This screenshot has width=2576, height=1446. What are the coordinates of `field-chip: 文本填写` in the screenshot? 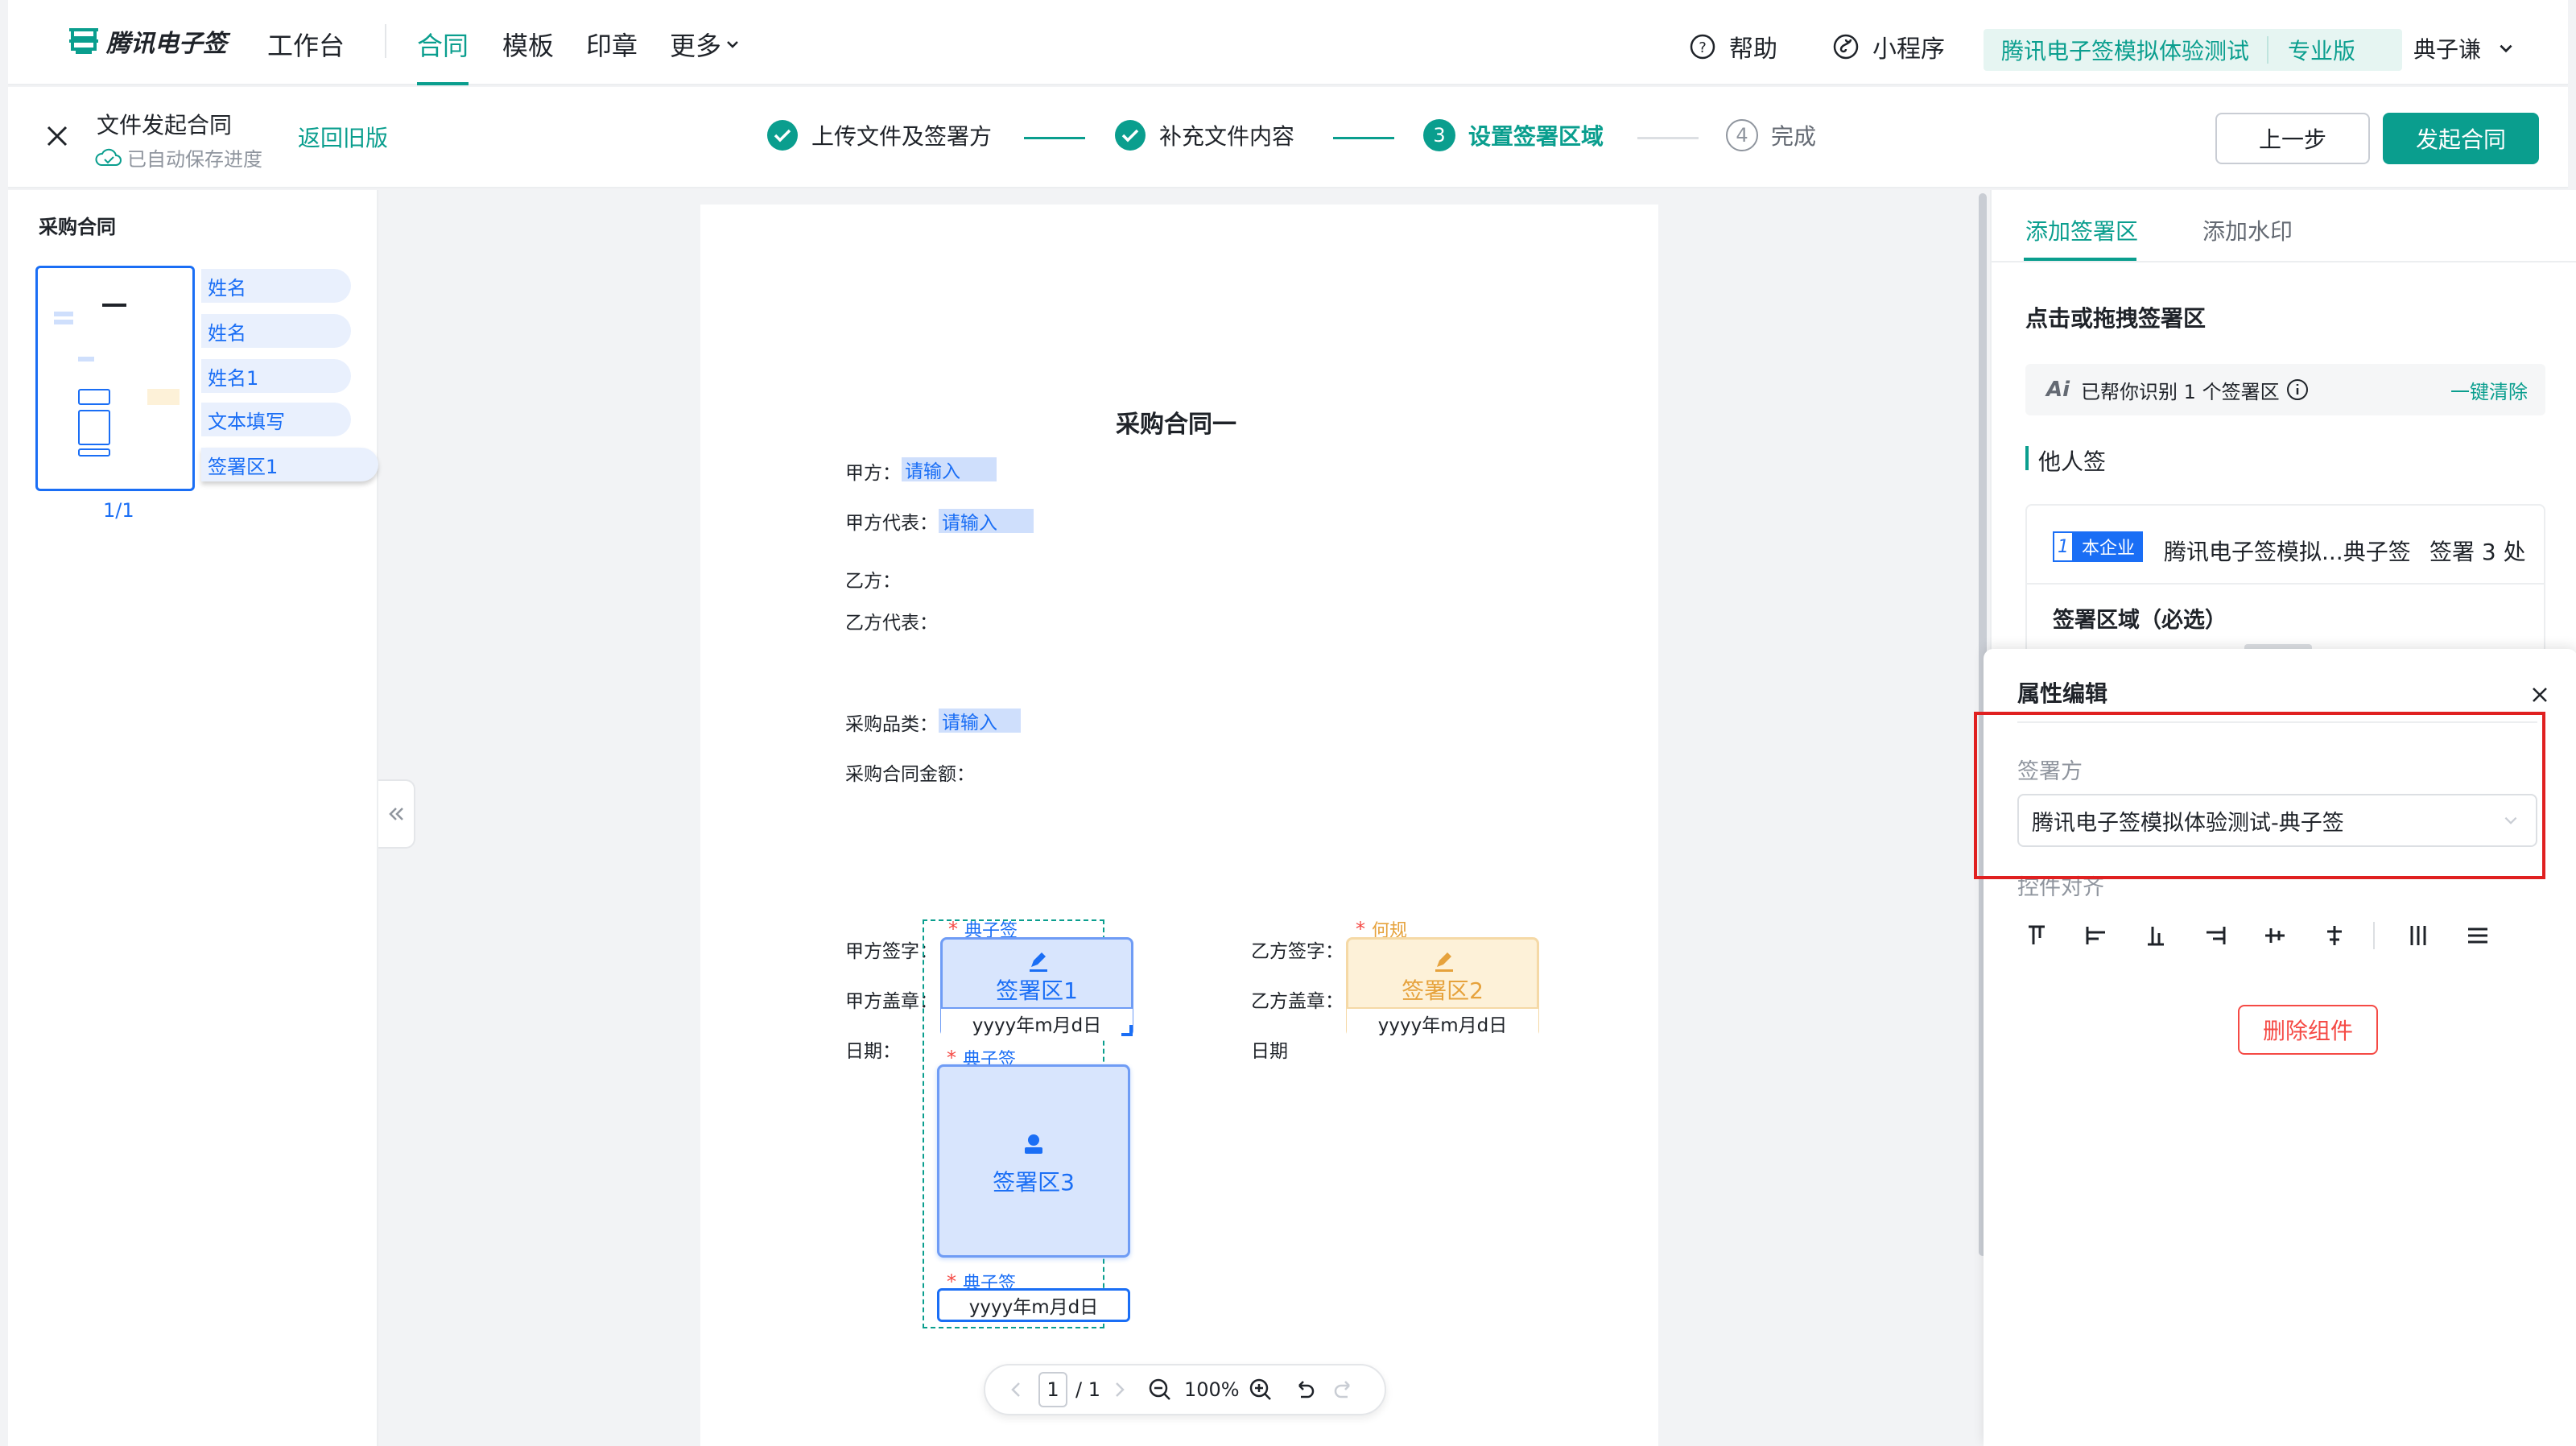 It's located at (276, 419).